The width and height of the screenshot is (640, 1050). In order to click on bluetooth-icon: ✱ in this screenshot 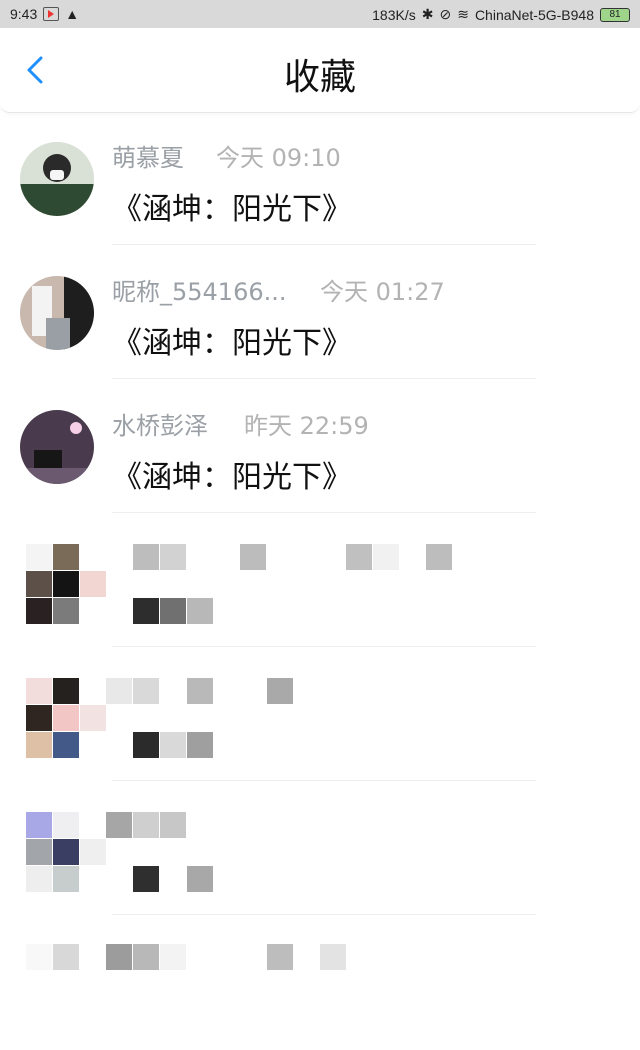, I will do `click(427, 14)`.